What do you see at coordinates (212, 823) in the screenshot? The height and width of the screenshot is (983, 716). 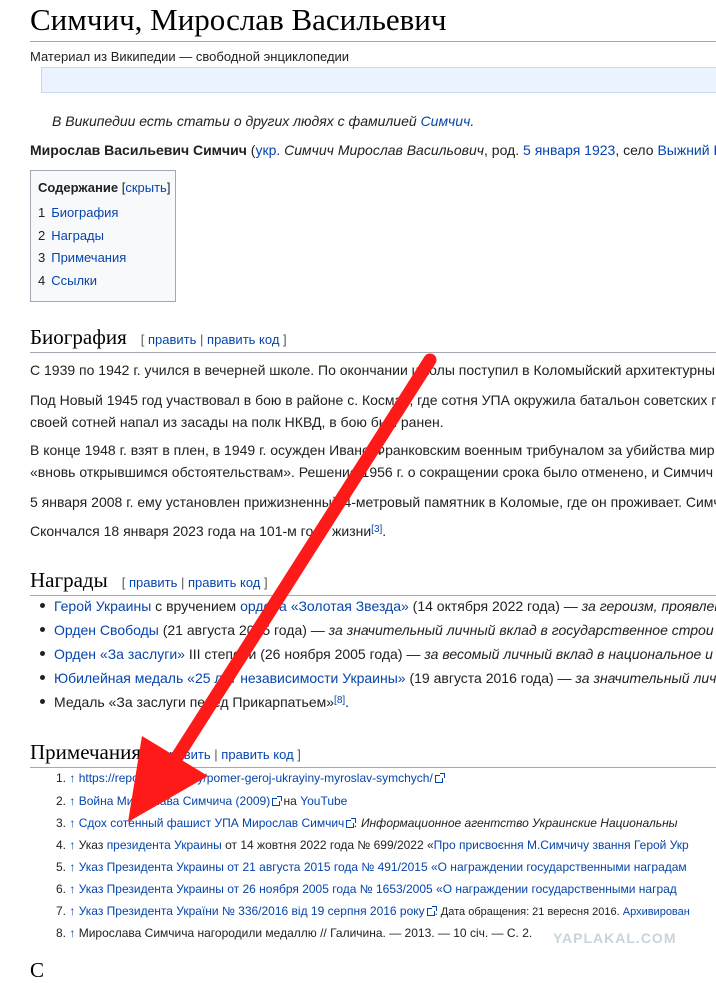 I see `ref-link: Сдох сотенный фашист УПА Мирослав Симчич` at bounding box center [212, 823].